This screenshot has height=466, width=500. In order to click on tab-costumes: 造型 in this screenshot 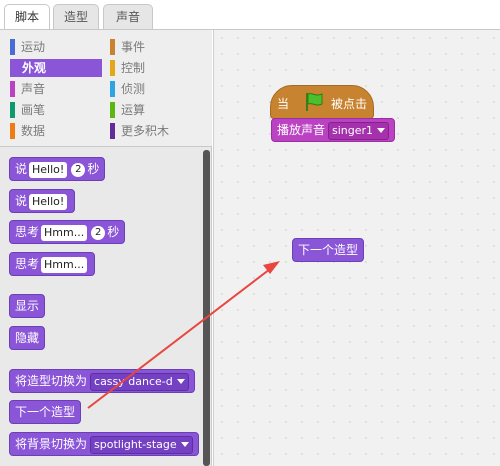, I will do `click(76, 16)`.